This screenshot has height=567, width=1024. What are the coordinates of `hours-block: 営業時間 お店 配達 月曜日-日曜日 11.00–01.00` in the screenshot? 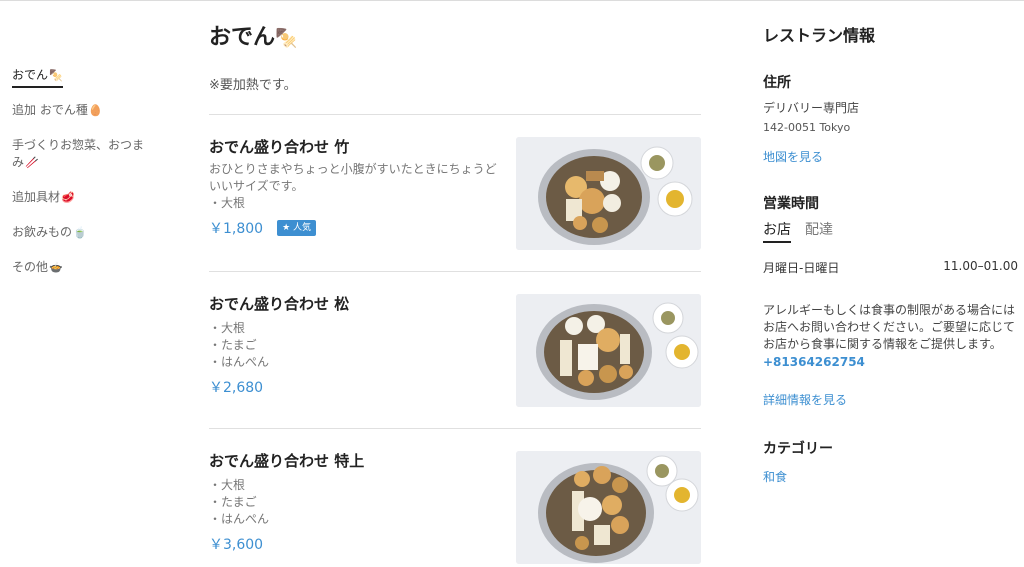 It's located at (890, 234).